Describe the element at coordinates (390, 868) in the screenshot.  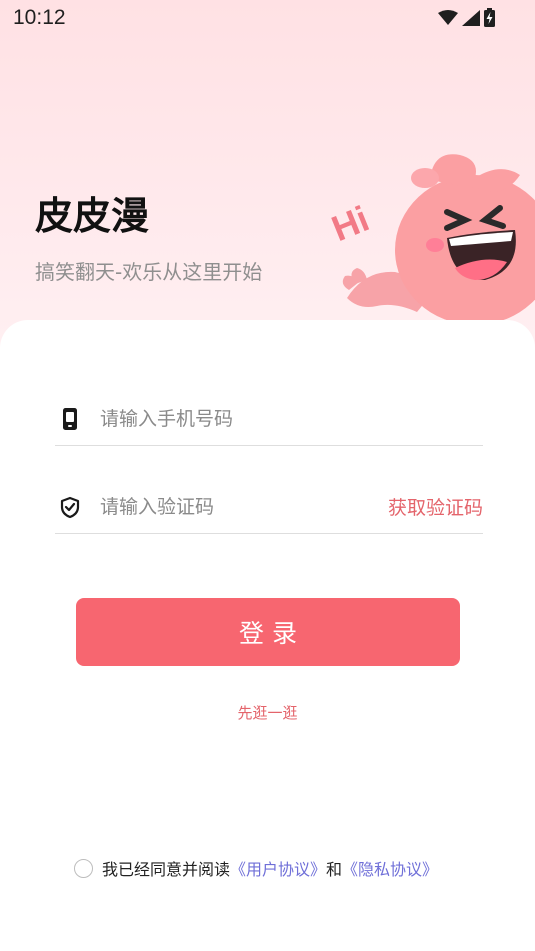
I see `privacy-policy-link: 《隐私协议》` at that location.